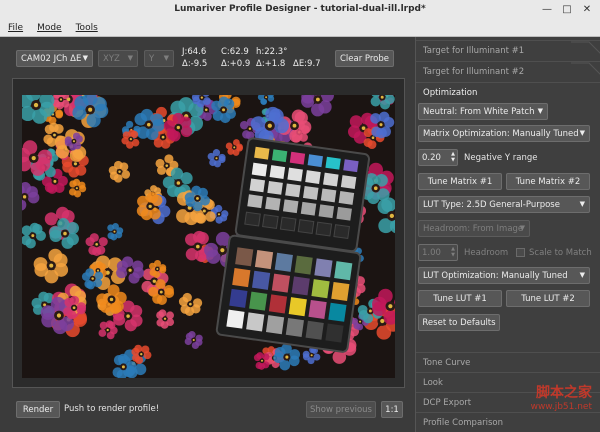 The height and width of the screenshot is (432, 600). Describe the element at coordinates (474, 72) in the screenshot. I see `tab-label: Target for Illuminant #2` at that location.